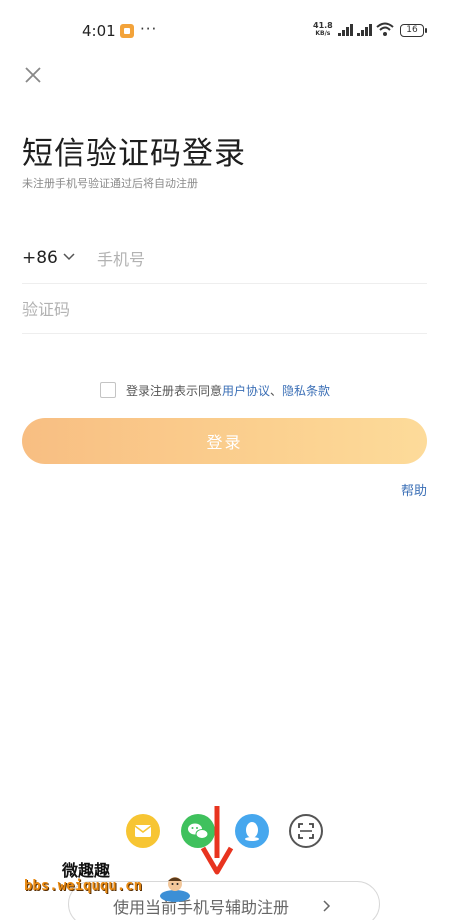 Image resolution: width=449 pixels, height=920 pixels. What do you see at coordinates (414, 489) in the screenshot?
I see `help-link: 帮助` at bounding box center [414, 489].